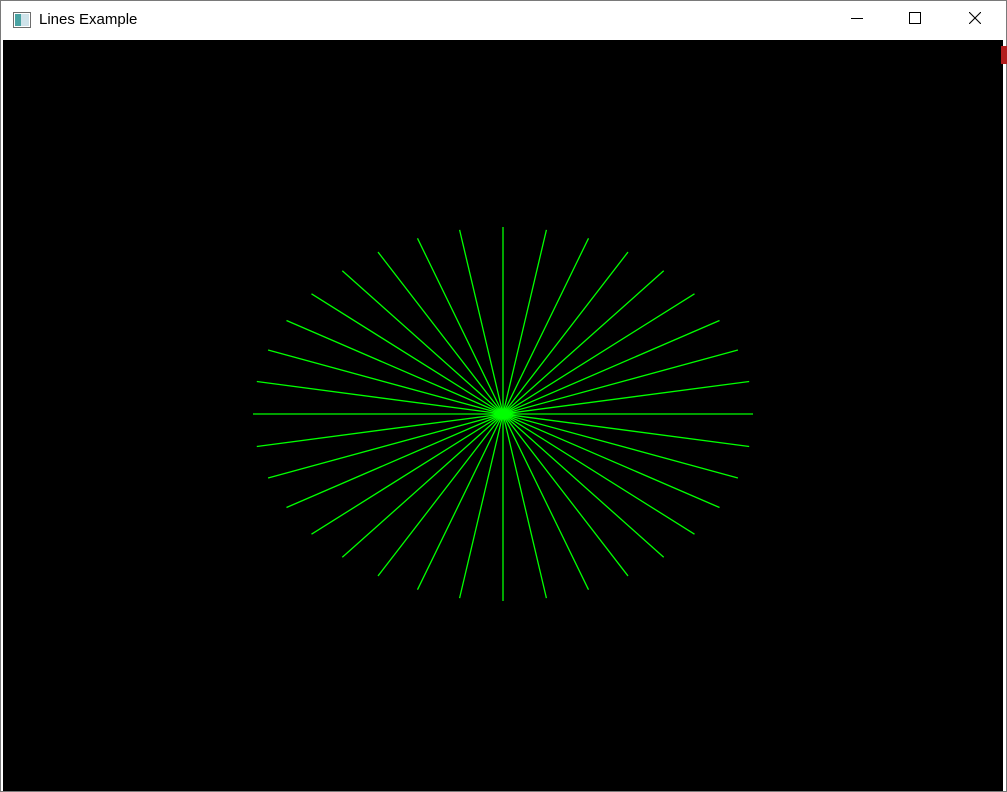 This screenshot has width=1007, height=792. What do you see at coordinates (1004, 55) in the screenshot?
I see `background-window-edge` at bounding box center [1004, 55].